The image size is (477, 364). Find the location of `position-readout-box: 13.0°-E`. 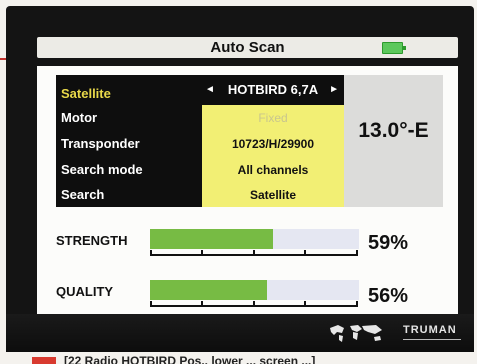

position-readout-box: 13.0°-E is located at coordinates (393, 141).